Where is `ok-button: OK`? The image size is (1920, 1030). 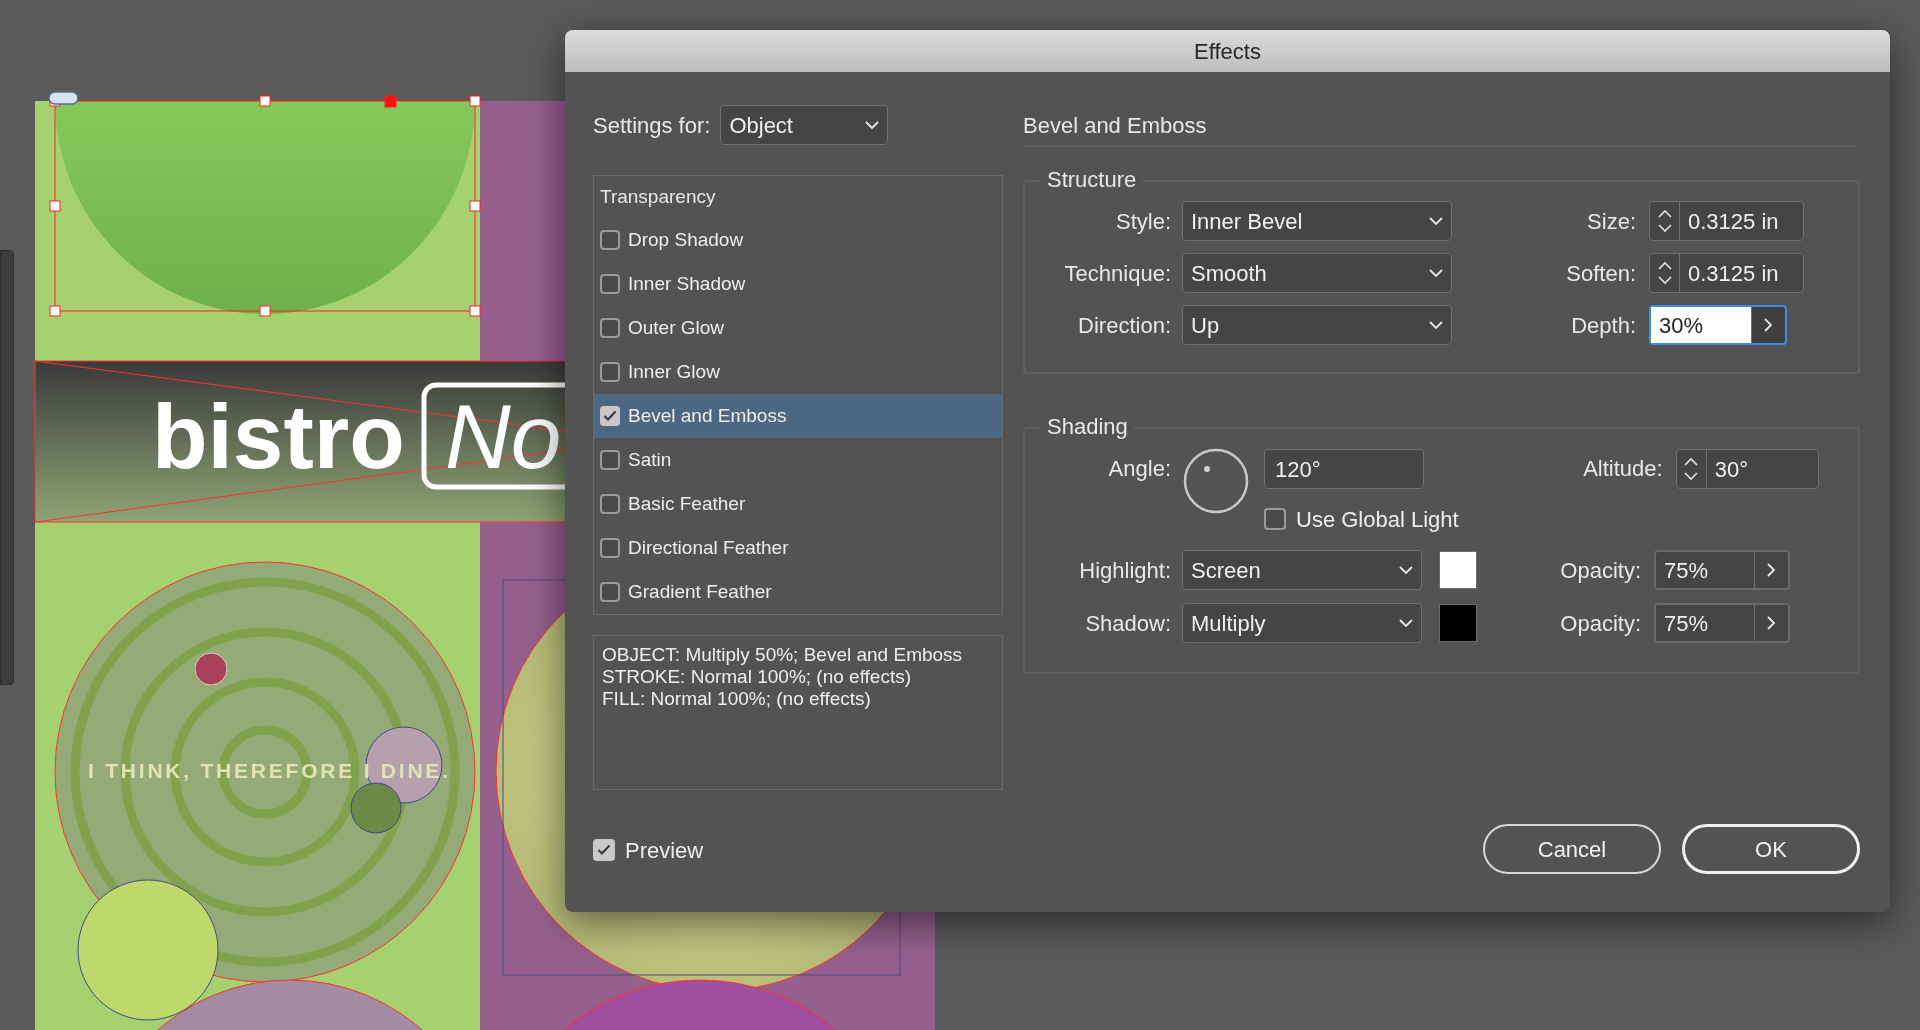 ok-button: OK is located at coordinates (1771, 849).